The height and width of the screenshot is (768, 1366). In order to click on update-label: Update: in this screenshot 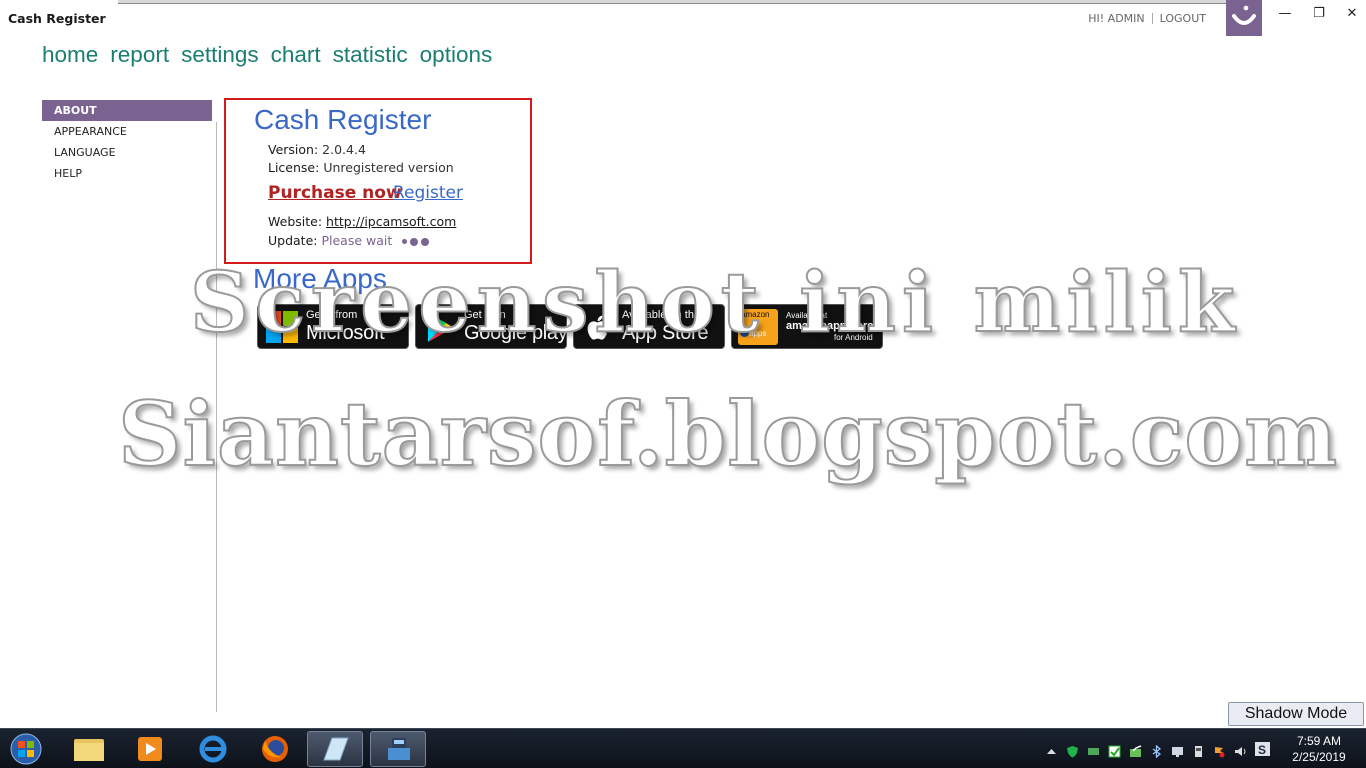, I will do `click(293, 240)`.